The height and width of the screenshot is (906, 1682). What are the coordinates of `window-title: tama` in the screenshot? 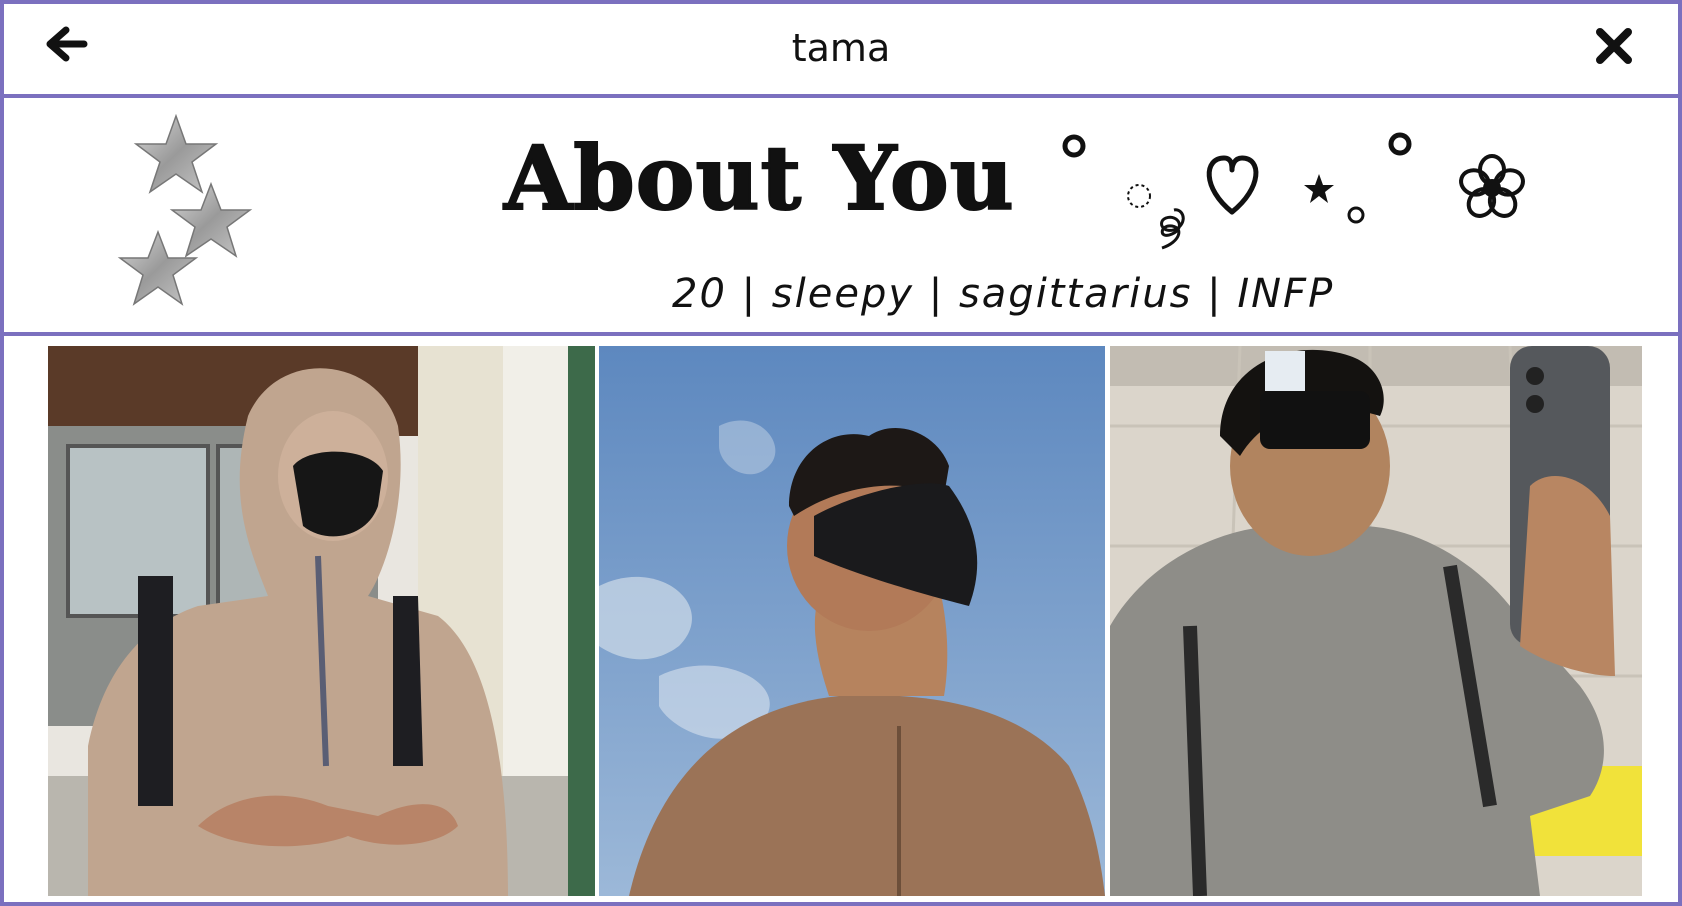 It's located at (841, 48).